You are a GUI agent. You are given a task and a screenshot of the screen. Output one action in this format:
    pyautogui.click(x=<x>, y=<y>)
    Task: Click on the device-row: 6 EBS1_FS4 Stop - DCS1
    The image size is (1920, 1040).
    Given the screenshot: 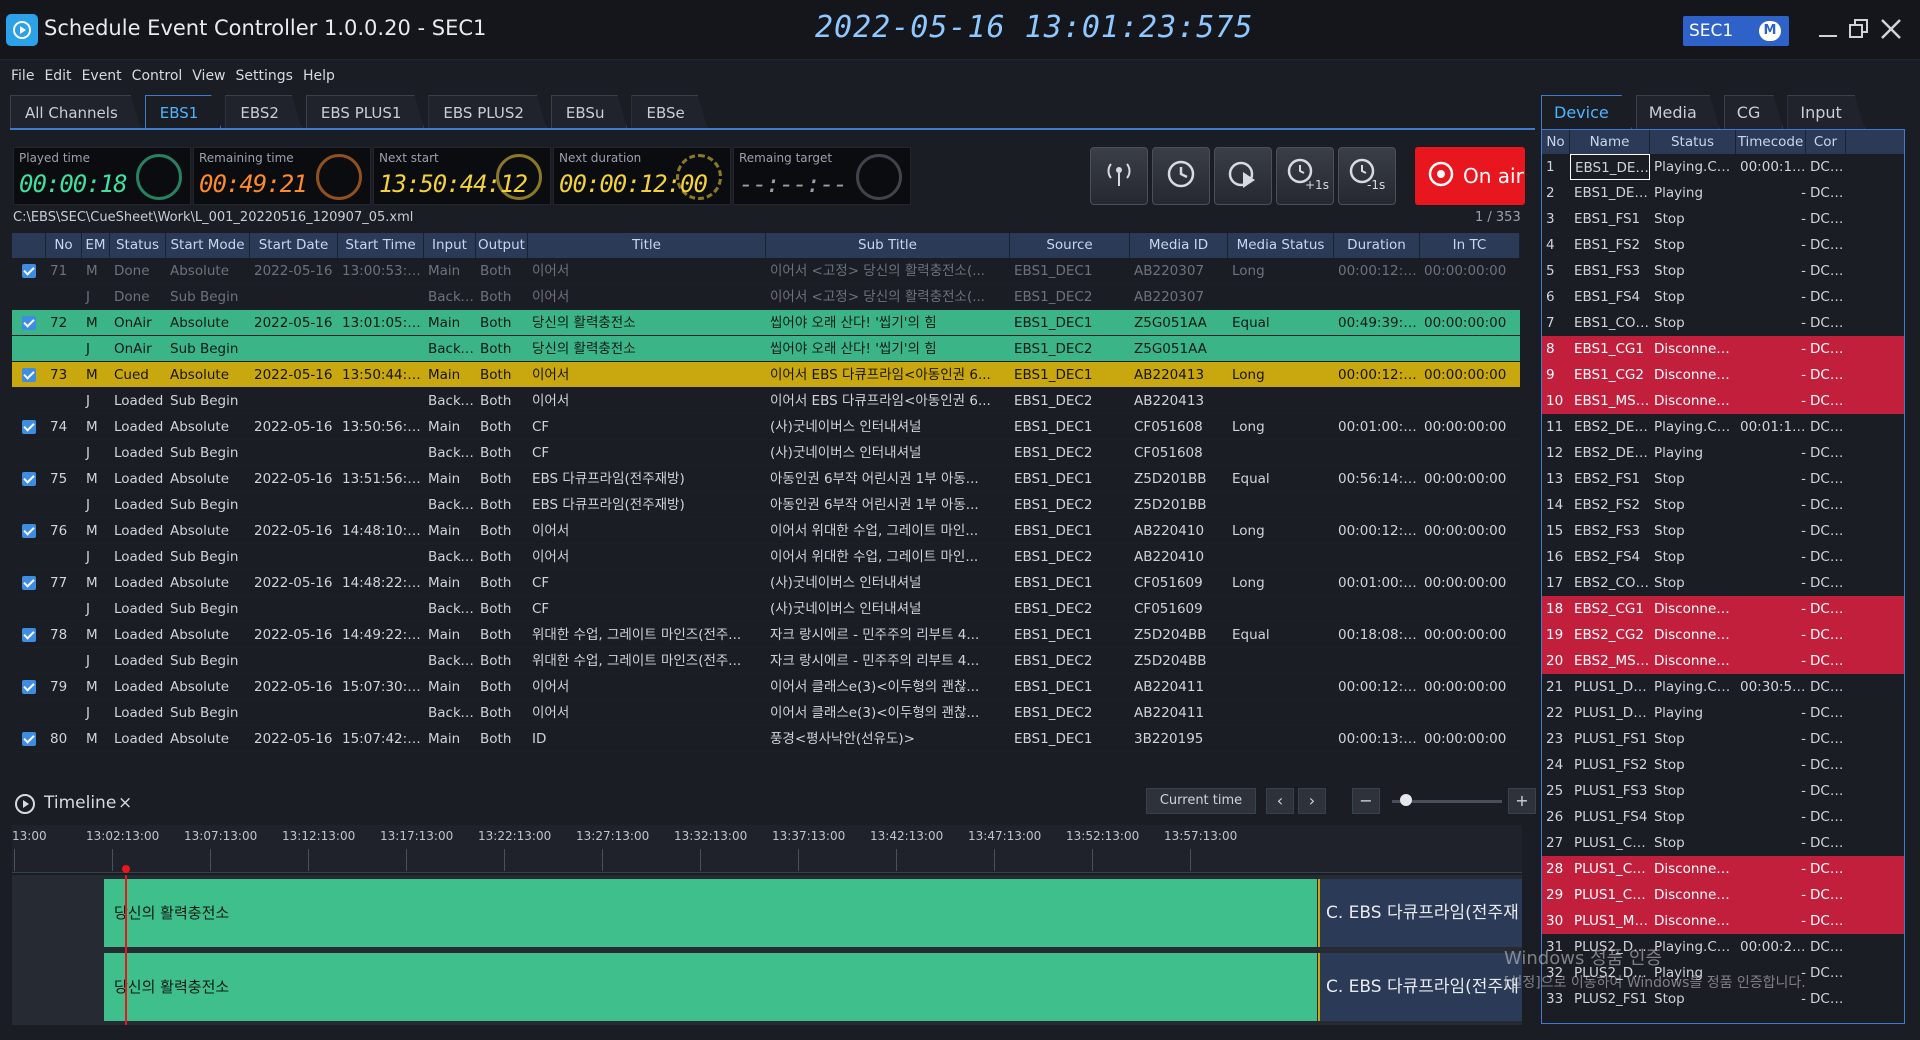 What is the action you would take?
    pyautogui.click(x=1723, y=297)
    